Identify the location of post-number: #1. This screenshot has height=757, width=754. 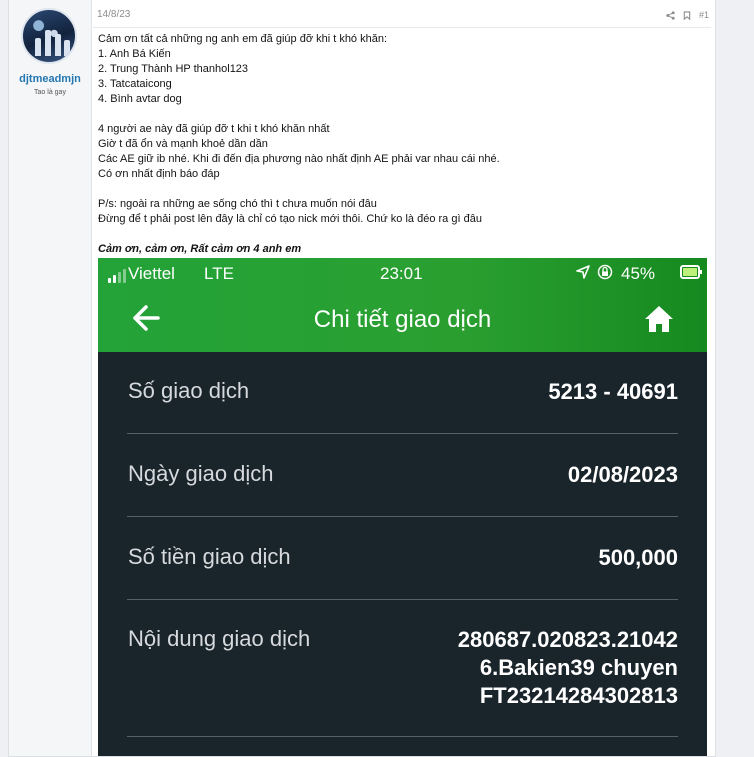
(704, 15).